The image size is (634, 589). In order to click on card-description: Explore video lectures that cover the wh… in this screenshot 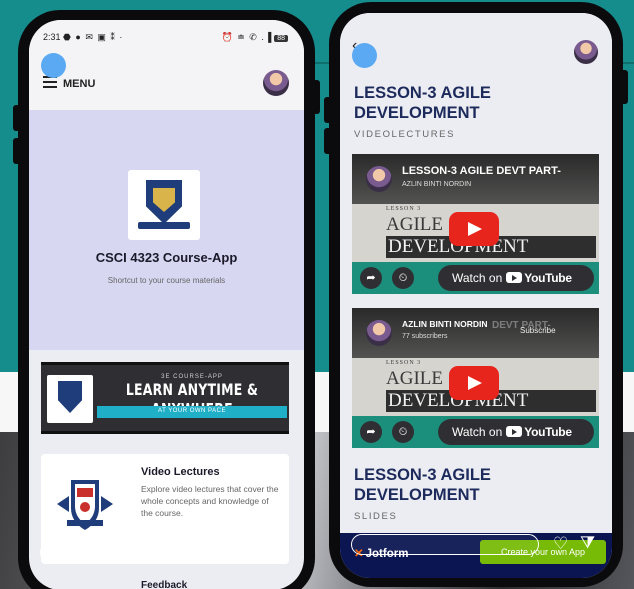, I will do `click(210, 501)`.